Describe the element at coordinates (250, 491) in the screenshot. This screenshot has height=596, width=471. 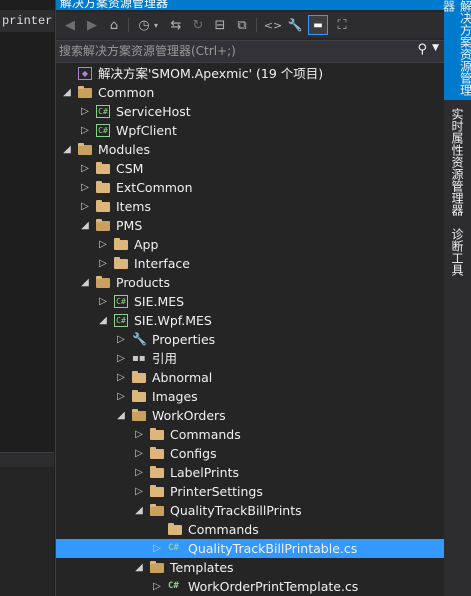
I see `tree-row: ▷ PrinterSettings` at that location.